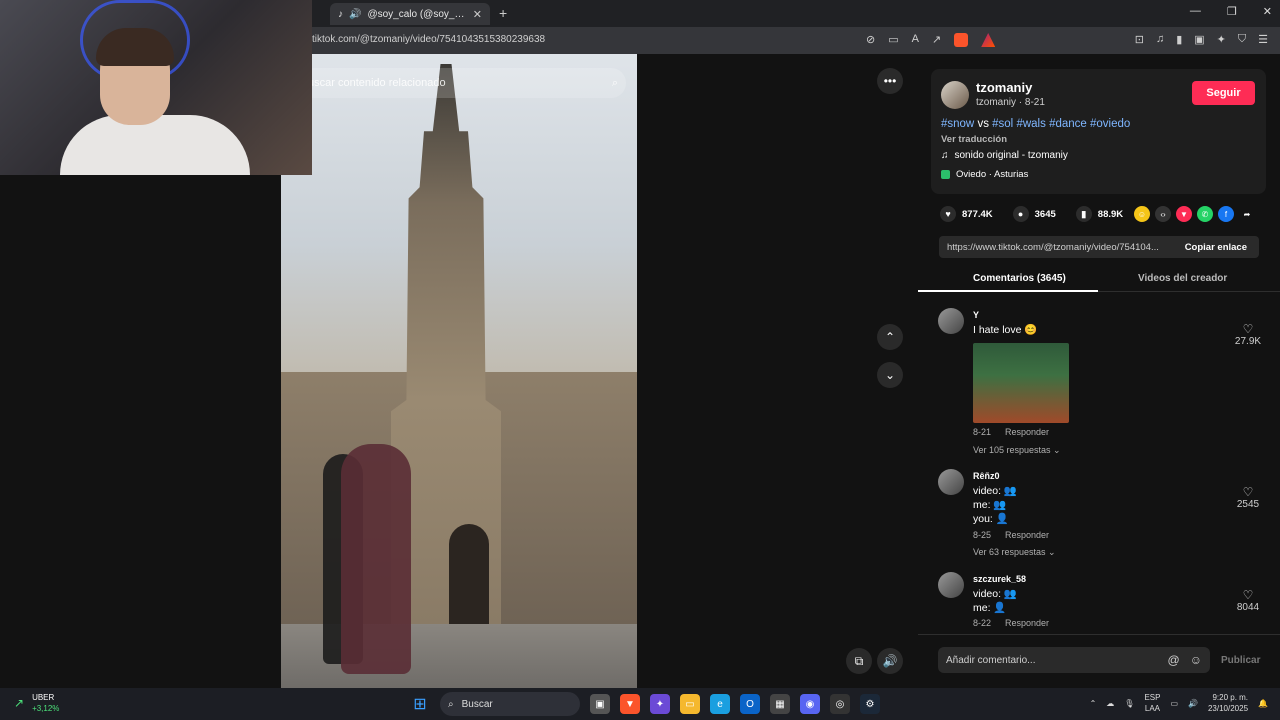 The height and width of the screenshot is (720, 1280). Describe the element at coordinates (890, 337) in the screenshot. I see `previous-video-button: ⌃` at that location.